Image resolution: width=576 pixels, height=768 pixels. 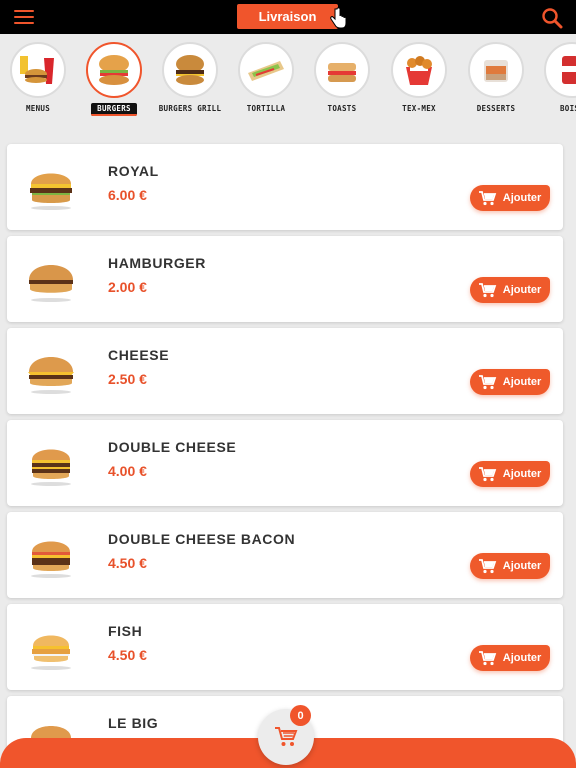 I want to click on delivery-mode-button: Livraison, so click(x=287, y=16).